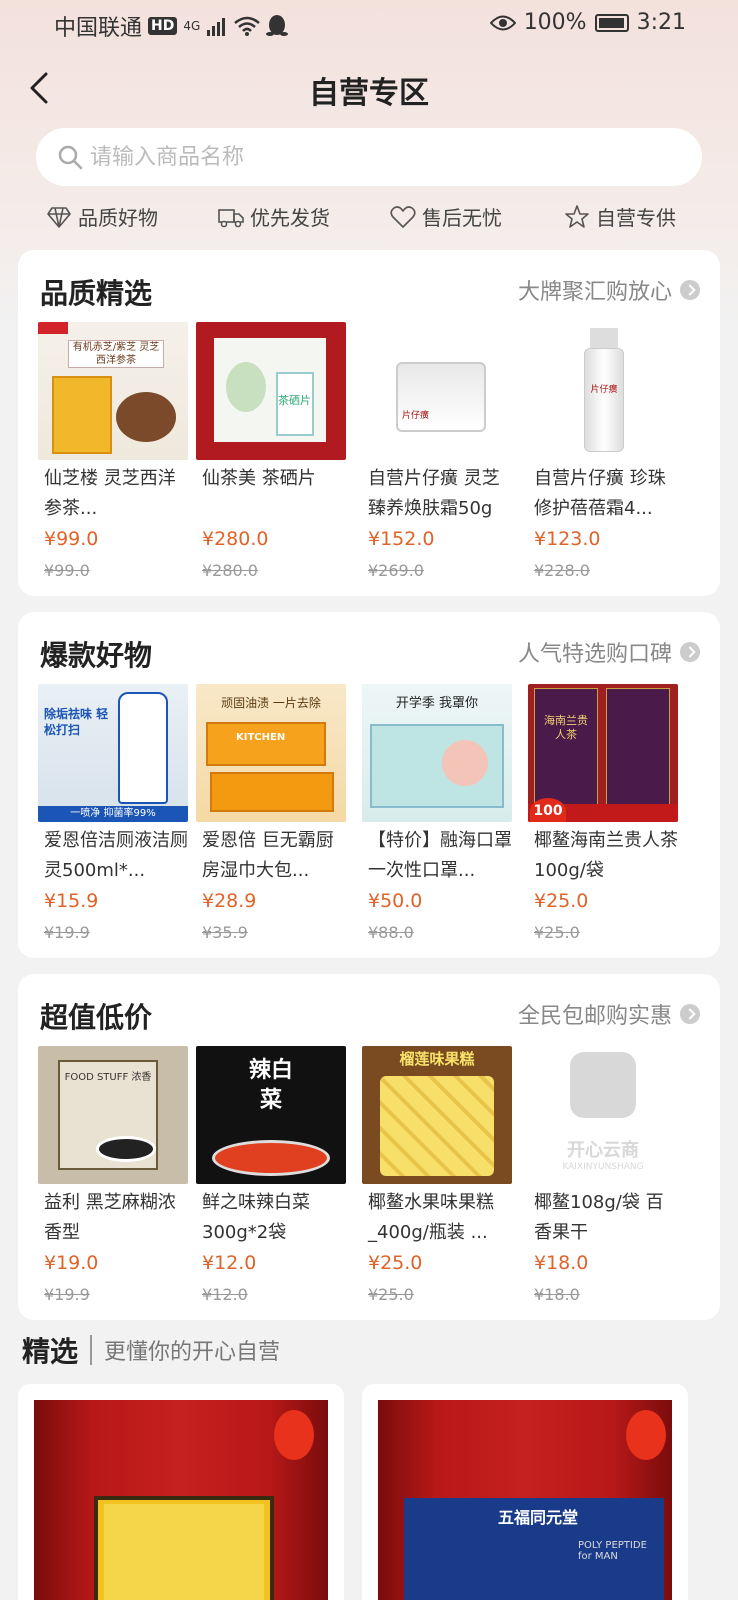 This screenshot has height=1600, width=738. I want to click on product-name: 椰鳌海南兰贵人茶100g/袋, so click(606, 855).